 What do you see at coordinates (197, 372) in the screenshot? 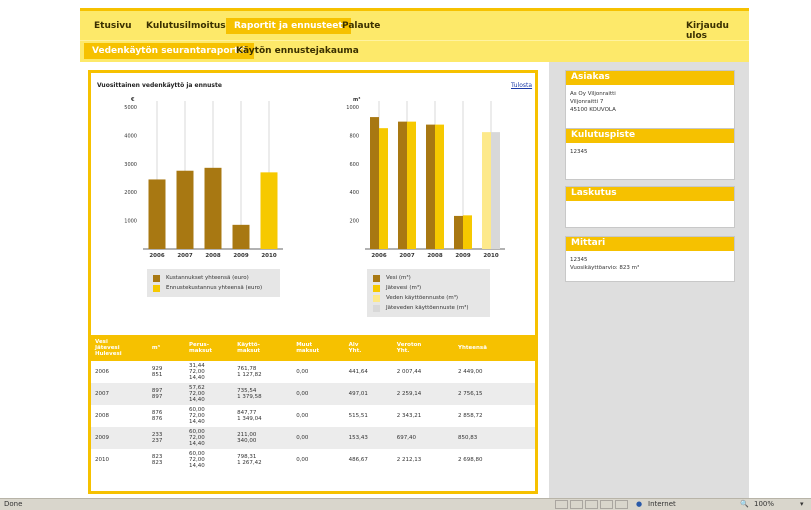
I see `table-cell: 31,44 72,00 14,40` at bounding box center [197, 372].